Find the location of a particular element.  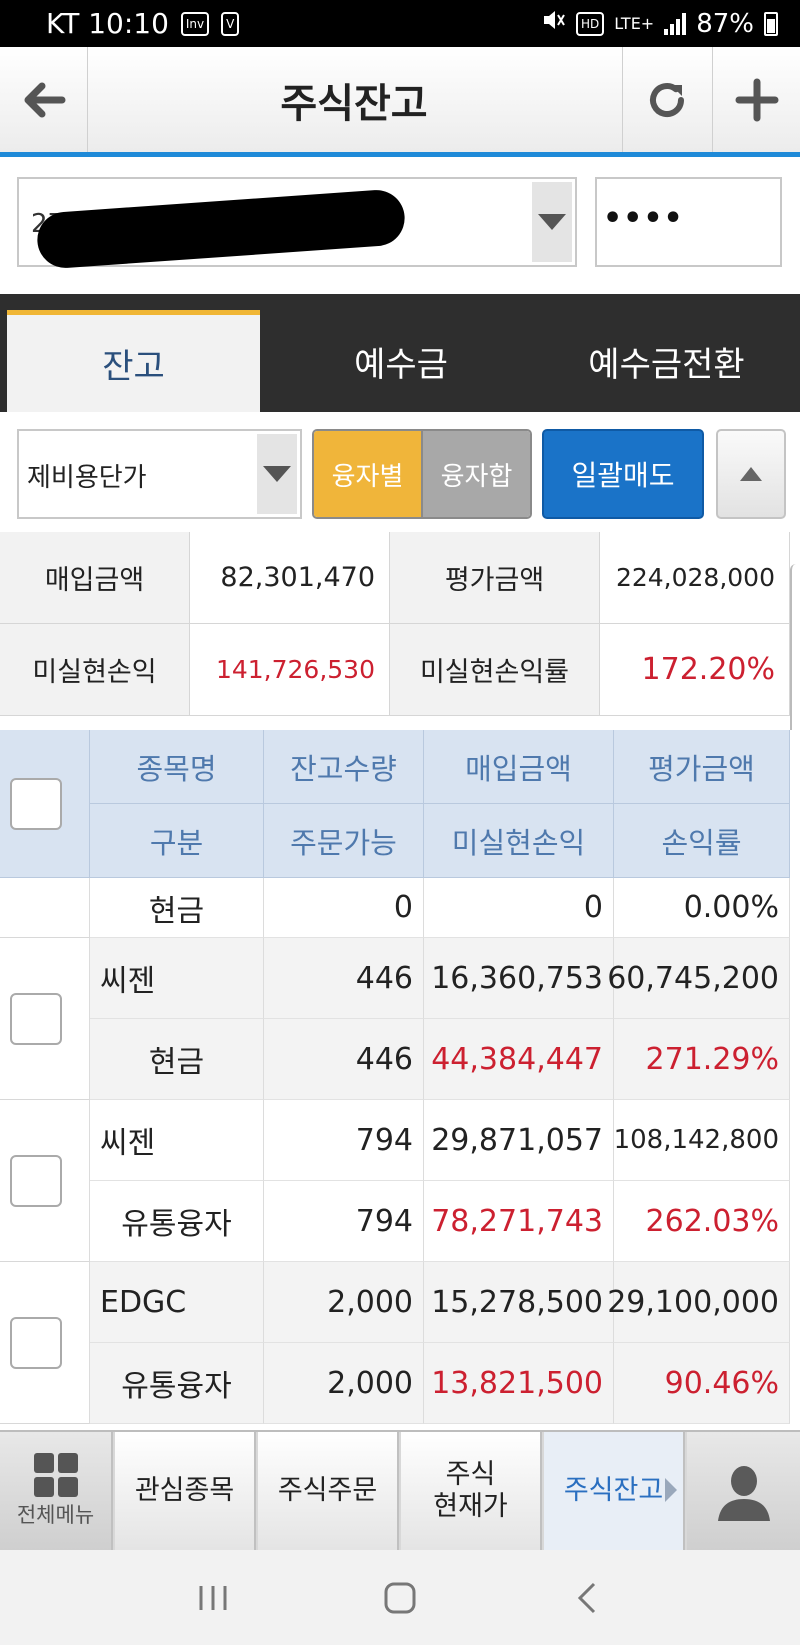

refresh-icon is located at coordinates (666, 99).